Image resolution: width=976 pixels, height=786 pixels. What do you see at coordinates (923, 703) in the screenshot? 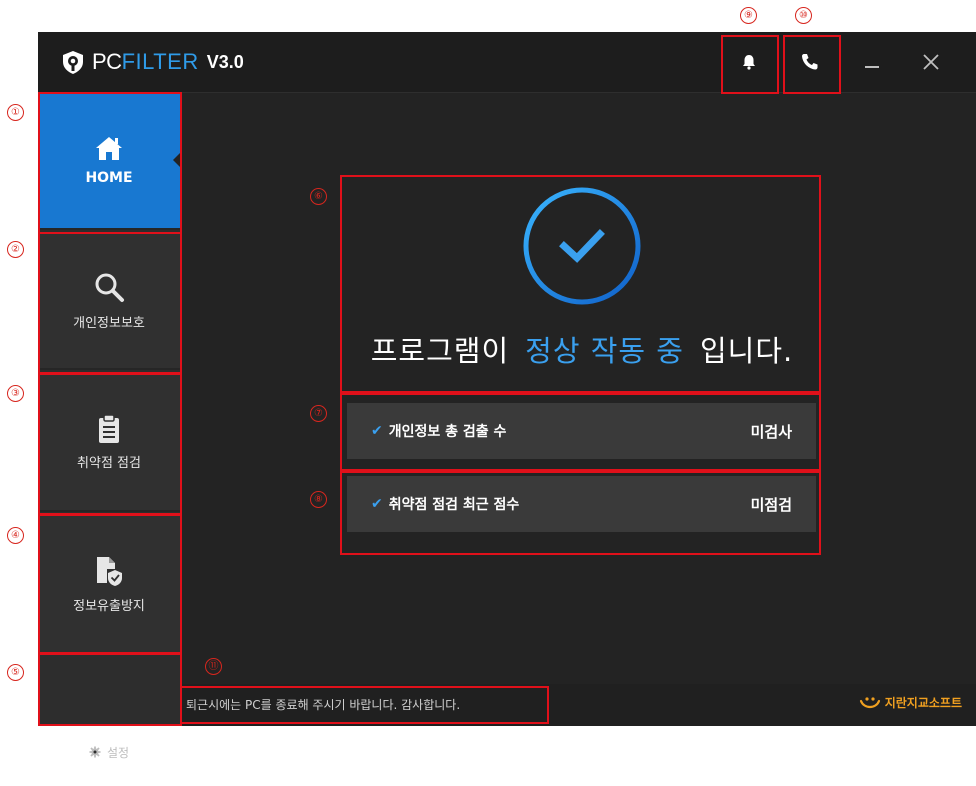
I see `brand-name: 지란지교소프트` at bounding box center [923, 703].